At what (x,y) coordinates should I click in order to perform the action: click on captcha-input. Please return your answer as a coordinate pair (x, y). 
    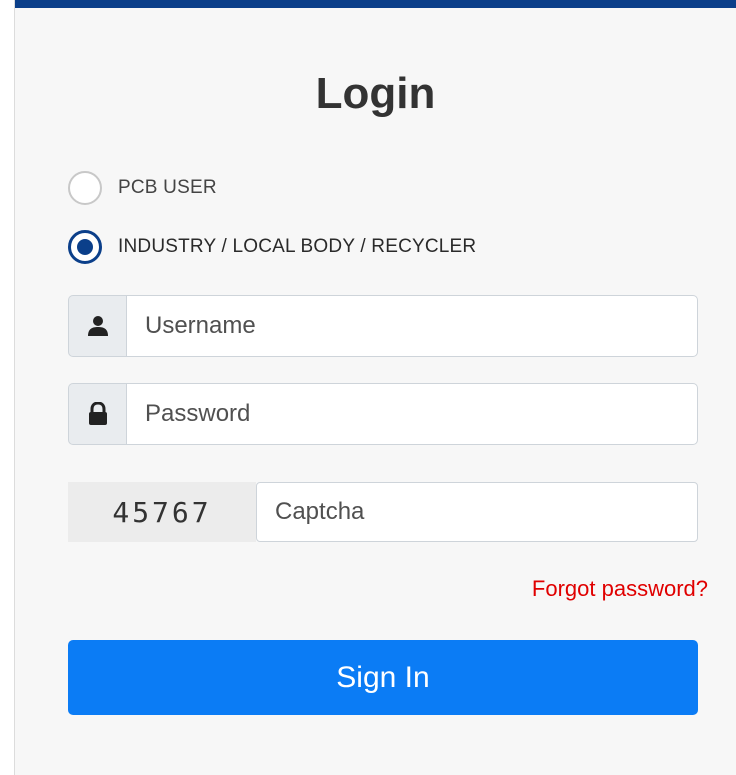
    Looking at the image, I should click on (477, 512).